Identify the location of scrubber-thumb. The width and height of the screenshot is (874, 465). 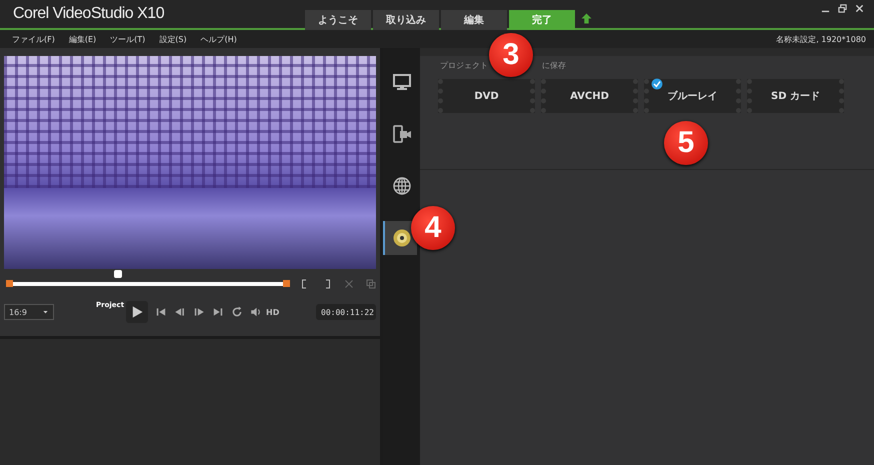
(118, 274).